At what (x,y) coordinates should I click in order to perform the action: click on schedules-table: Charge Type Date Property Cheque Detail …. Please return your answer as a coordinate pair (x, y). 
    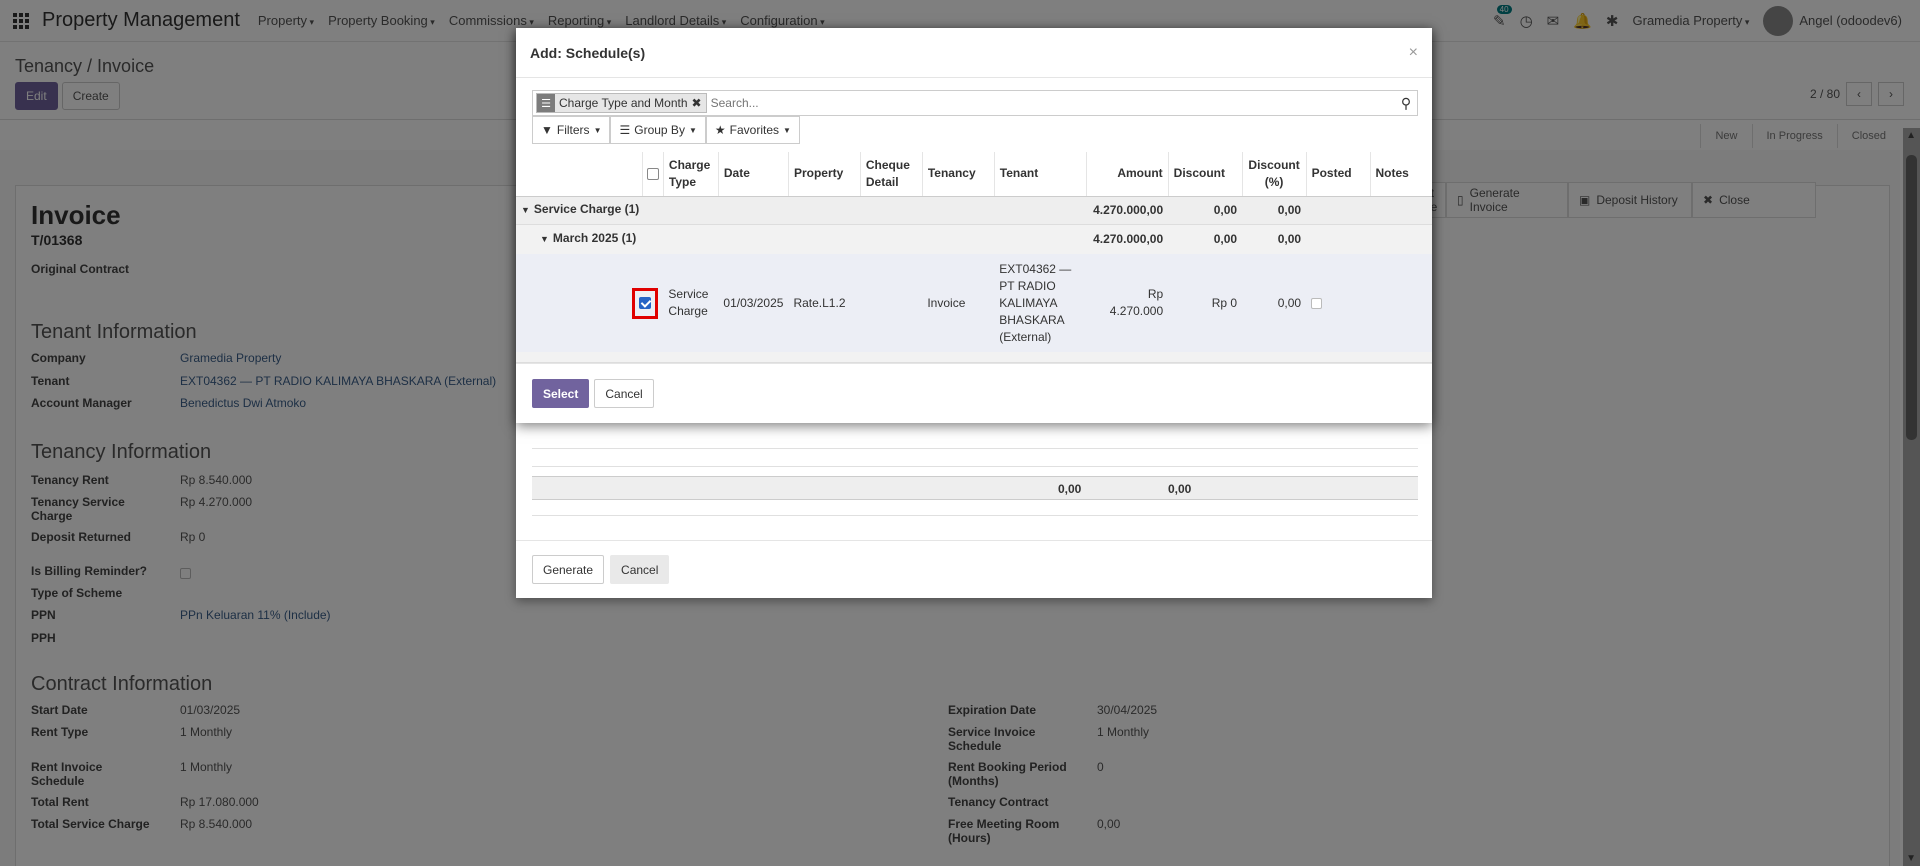
    Looking at the image, I should click on (974, 257).